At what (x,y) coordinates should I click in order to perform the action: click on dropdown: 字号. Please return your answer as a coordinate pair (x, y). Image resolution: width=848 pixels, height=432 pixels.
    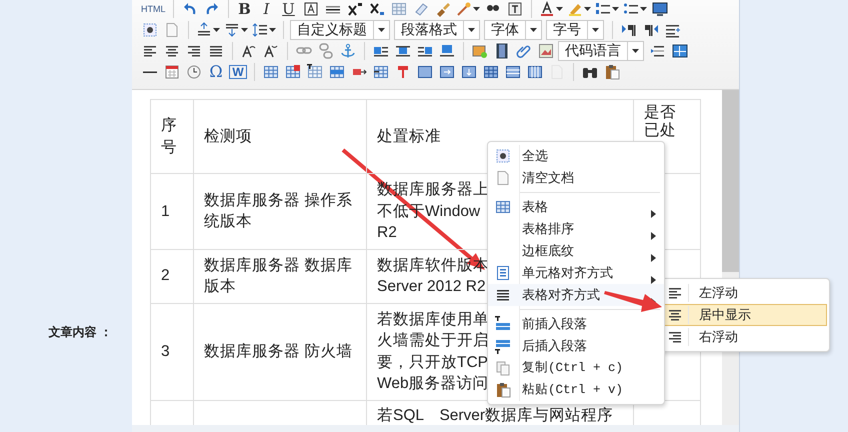
    Looking at the image, I should click on (575, 30).